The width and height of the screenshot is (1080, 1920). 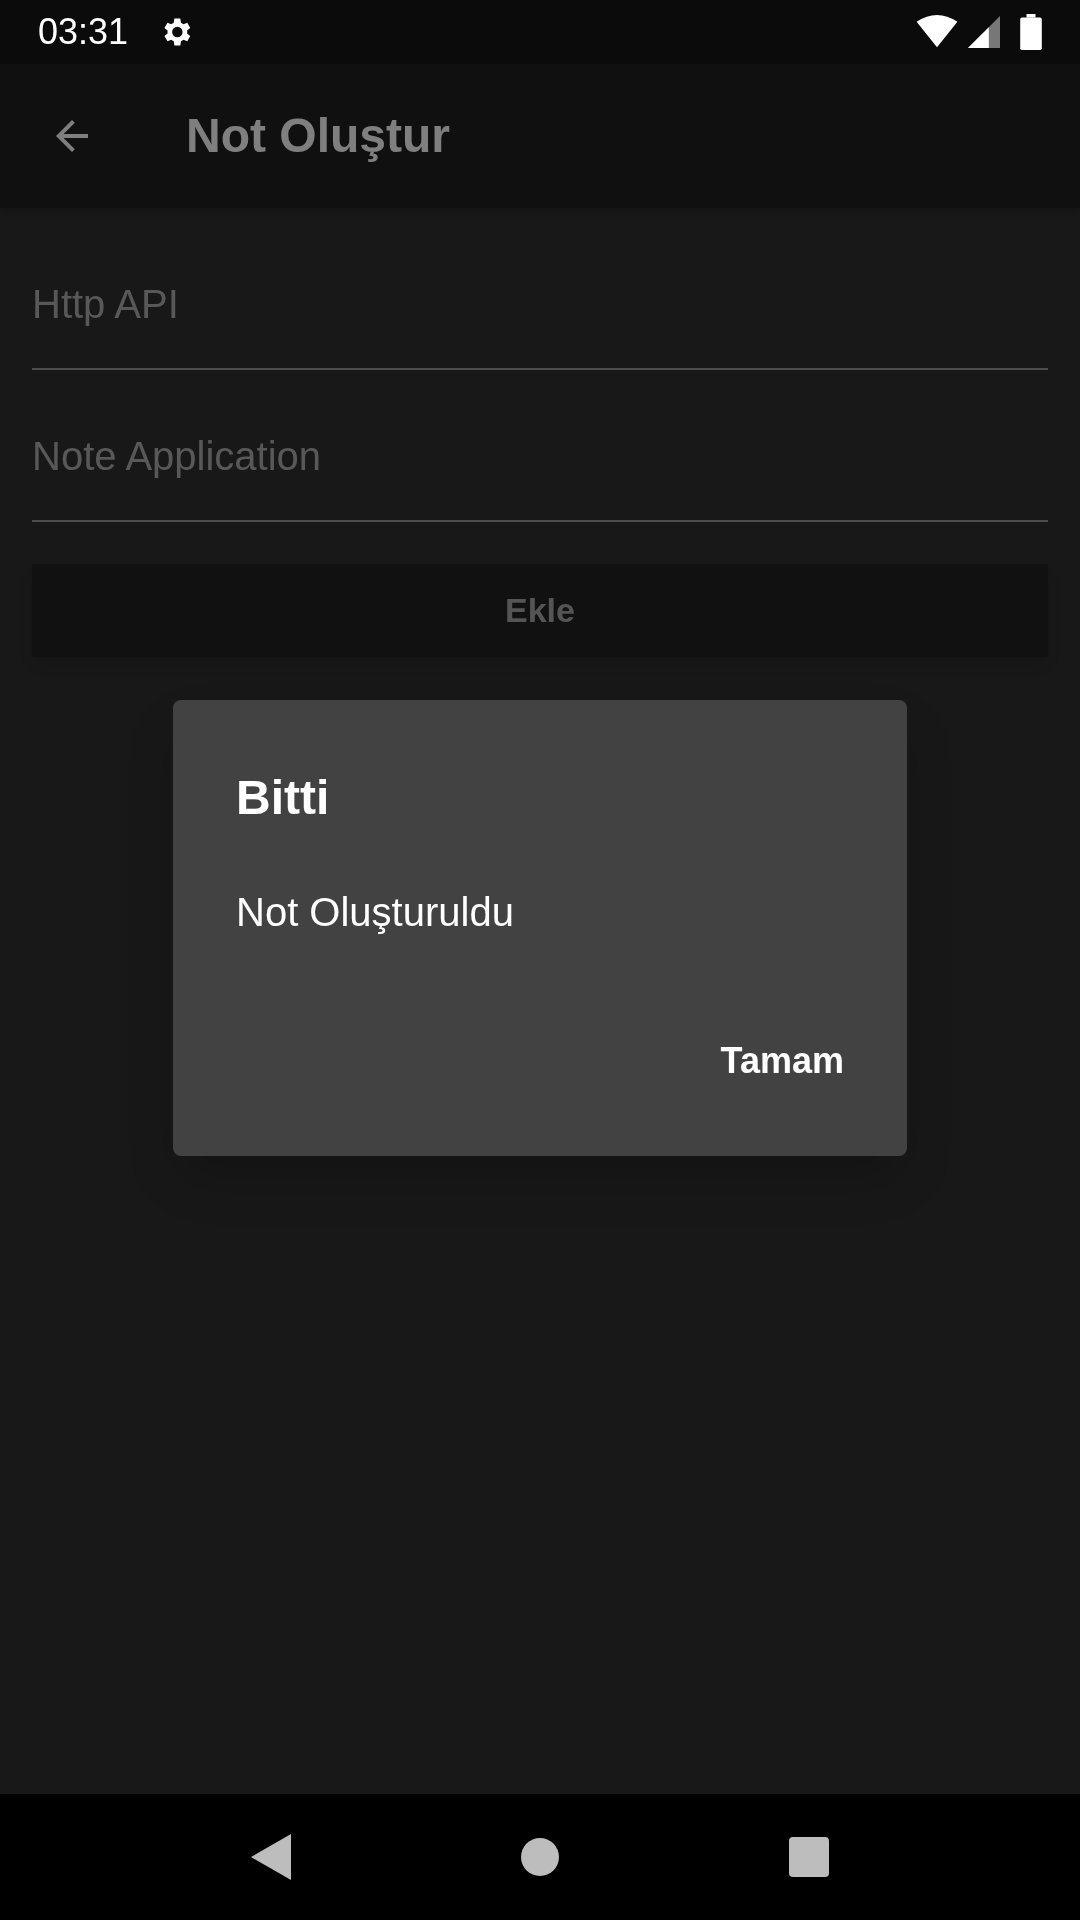 I want to click on text-field: Note Application, so click(x=540, y=452).